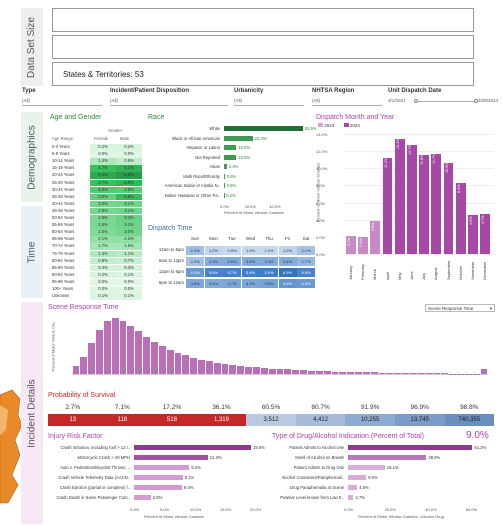 The image size is (502, 525). I want to click on injury_risk-value: 8.0%, so click(189, 487).